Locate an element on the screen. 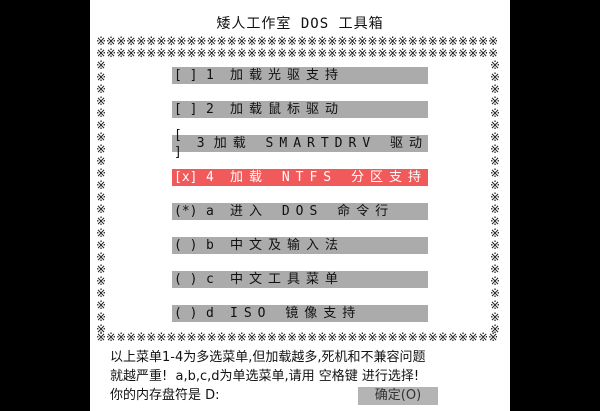 The image size is (600, 411). menu-item-3: [ ] 3 加载 SMARTDRV 驱动 is located at coordinates (300, 144).